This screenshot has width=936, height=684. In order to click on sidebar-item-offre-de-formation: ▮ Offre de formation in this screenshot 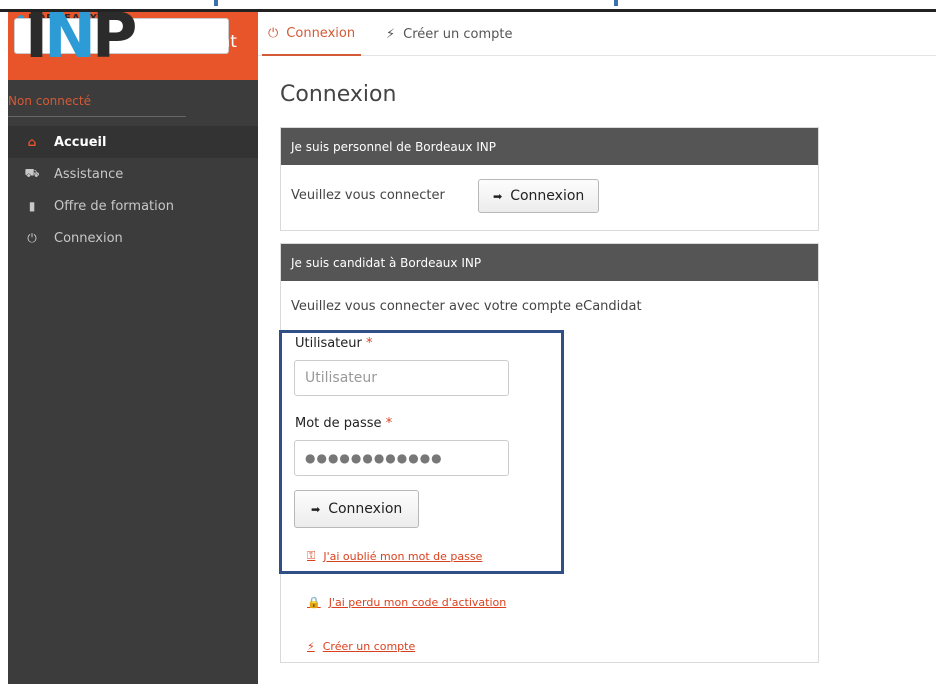, I will do `click(133, 206)`.